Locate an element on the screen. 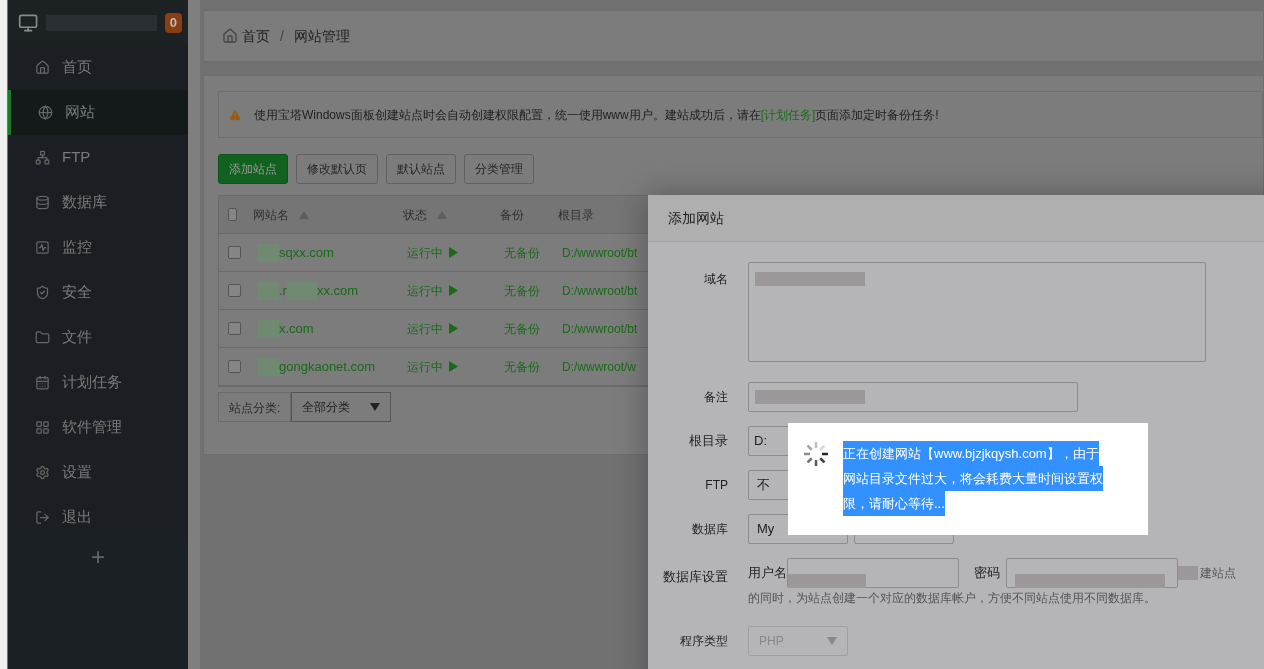  site-name: xx.com is located at coordinates (337, 290).